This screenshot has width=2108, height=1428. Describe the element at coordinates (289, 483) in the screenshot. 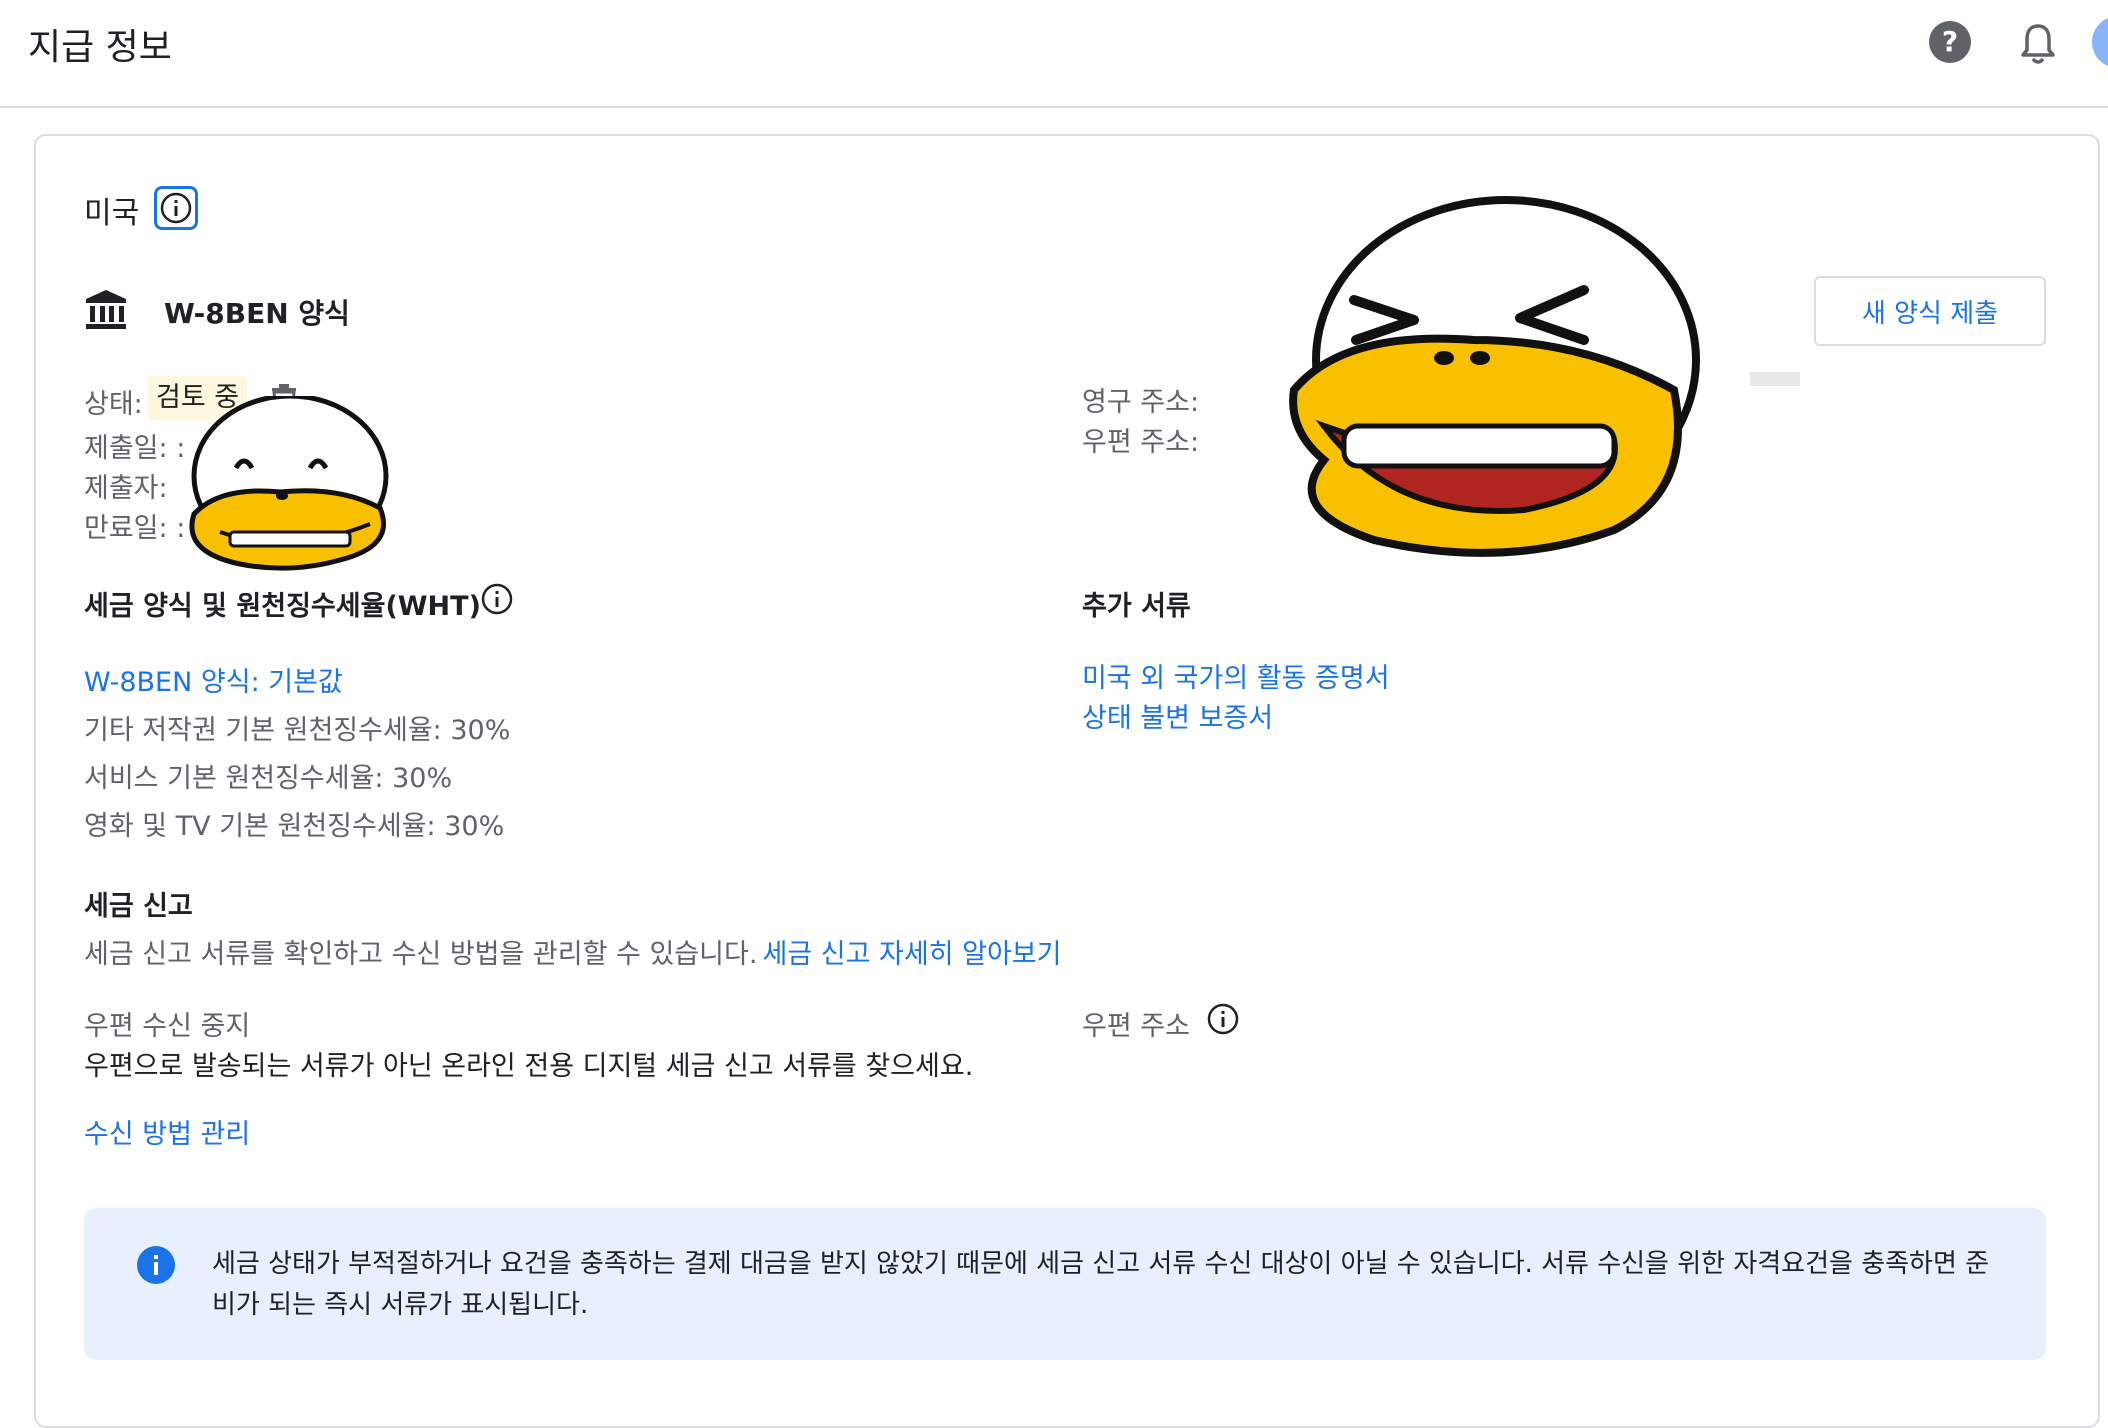

I see `duck-sticker-small` at that location.